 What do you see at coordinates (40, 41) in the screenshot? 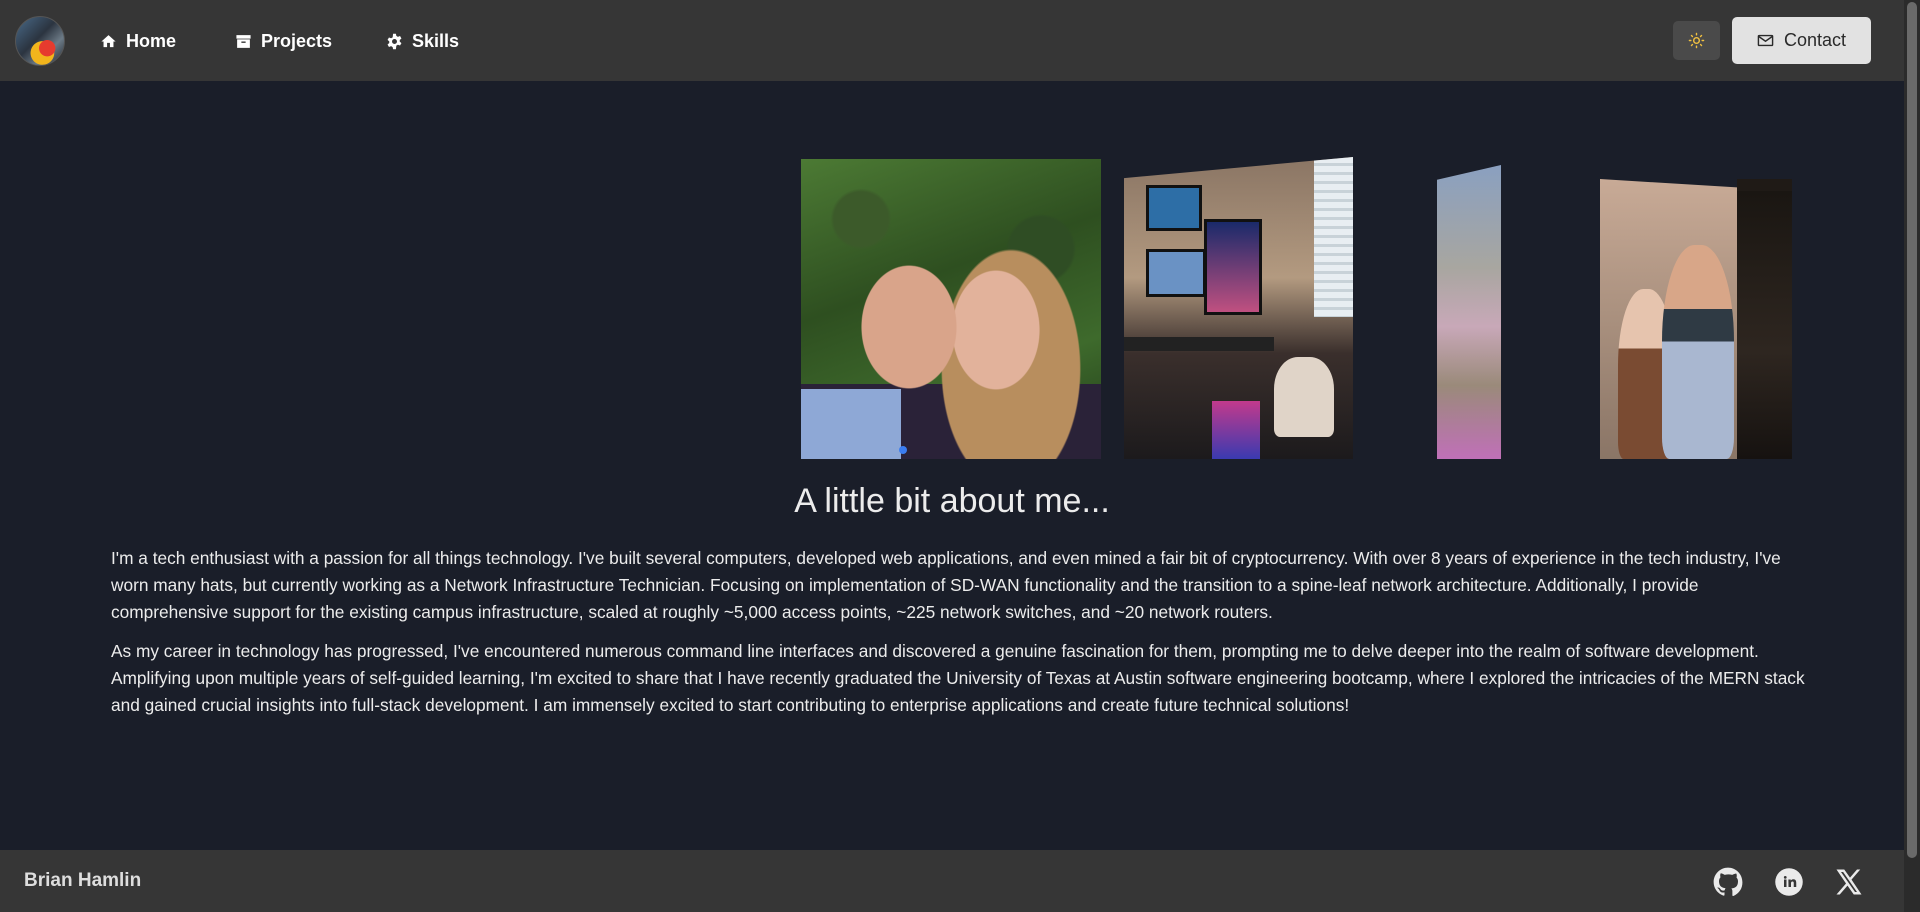
I see `site-logo` at bounding box center [40, 41].